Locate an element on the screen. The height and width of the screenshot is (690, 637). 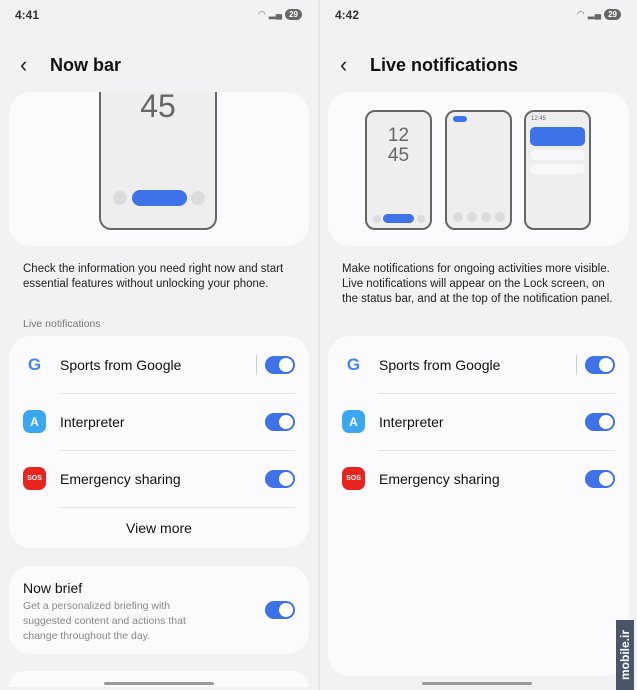
header: ‹ Live notifications is located at coordinates (429, 65).